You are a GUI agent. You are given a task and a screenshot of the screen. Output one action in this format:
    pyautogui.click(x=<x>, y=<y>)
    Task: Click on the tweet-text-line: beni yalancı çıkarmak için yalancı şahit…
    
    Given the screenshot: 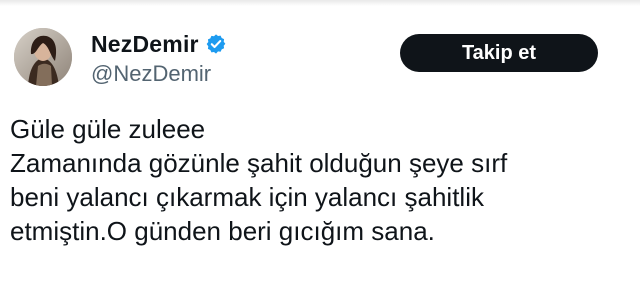 What is the action you would take?
    pyautogui.click(x=247, y=197)
    